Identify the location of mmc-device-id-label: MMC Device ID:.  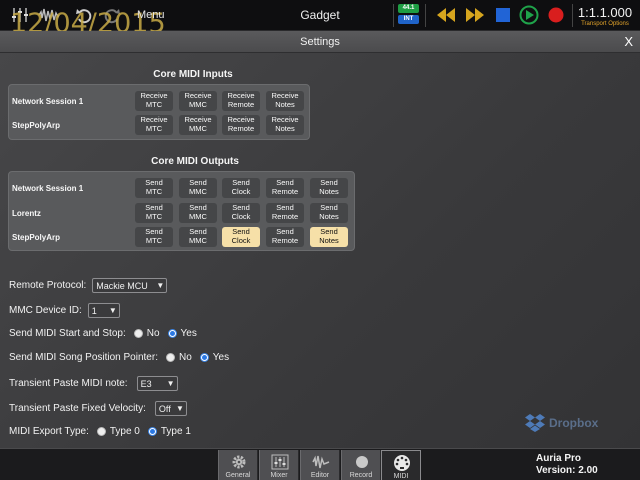
(45, 310).